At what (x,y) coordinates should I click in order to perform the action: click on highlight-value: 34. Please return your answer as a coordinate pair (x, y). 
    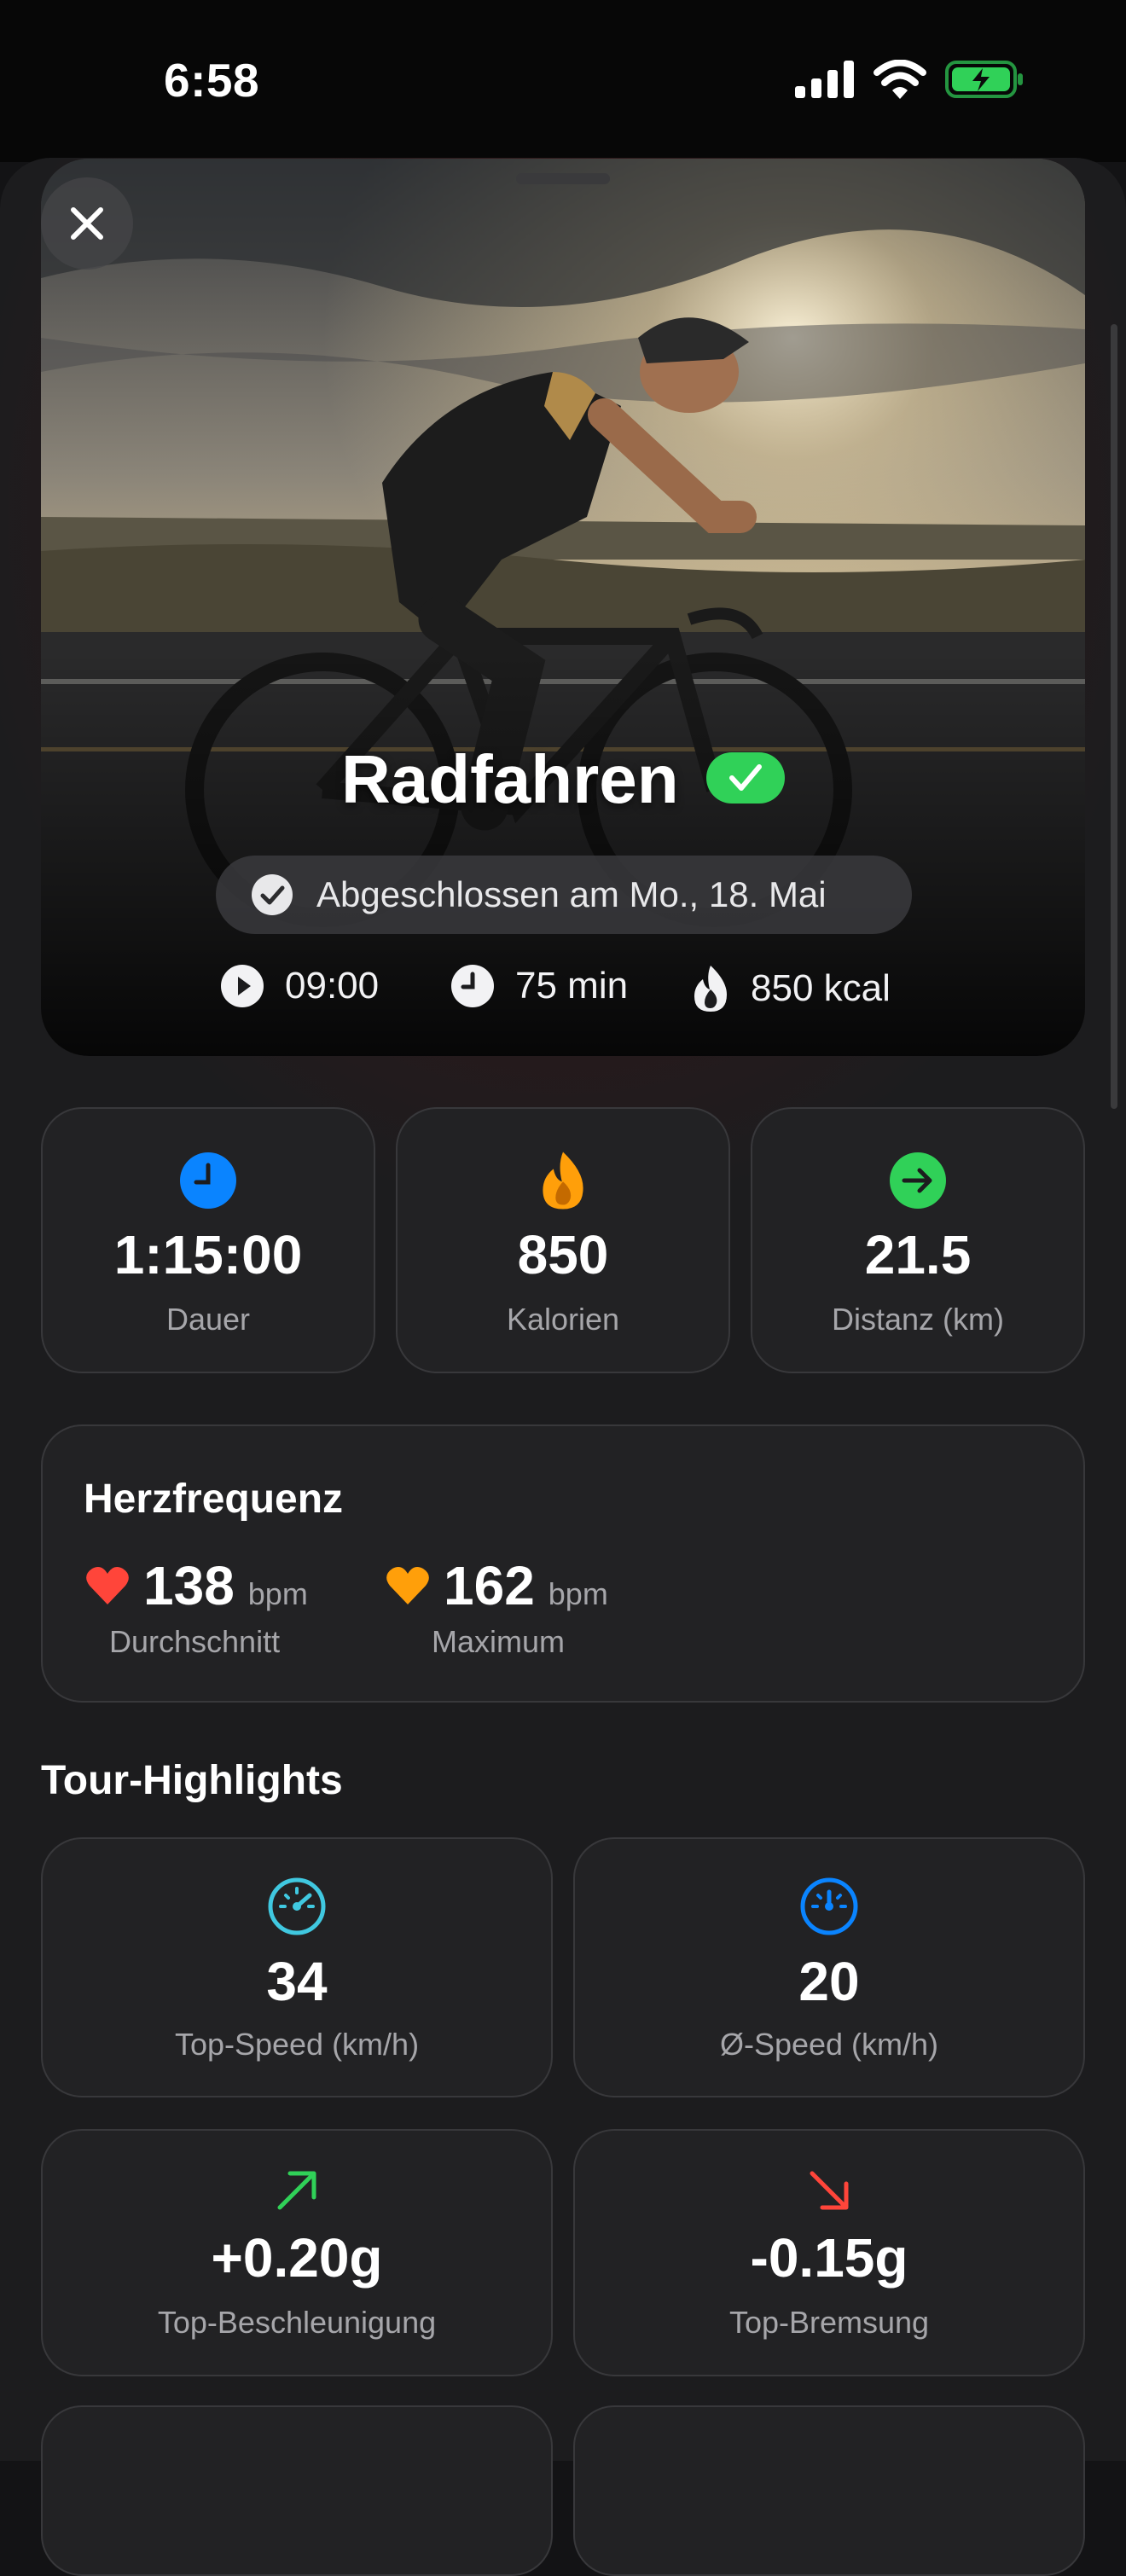
    Looking at the image, I should click on (297, 1981).